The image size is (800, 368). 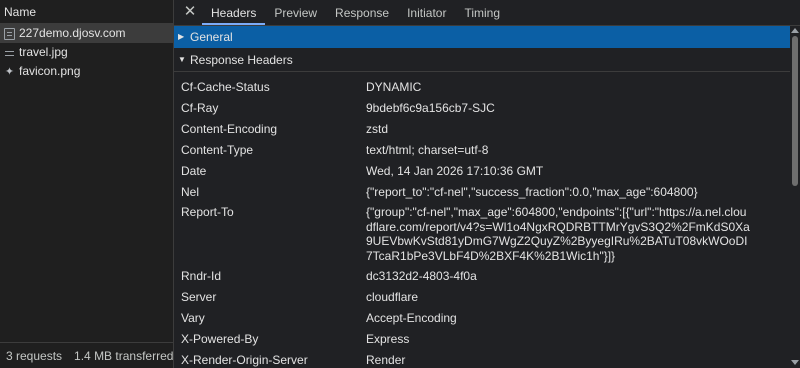 What do you see at coordinates (201, 276) in the screenshot?
I see `header-name: Rndr-Id` at bounding box center [201, 276].